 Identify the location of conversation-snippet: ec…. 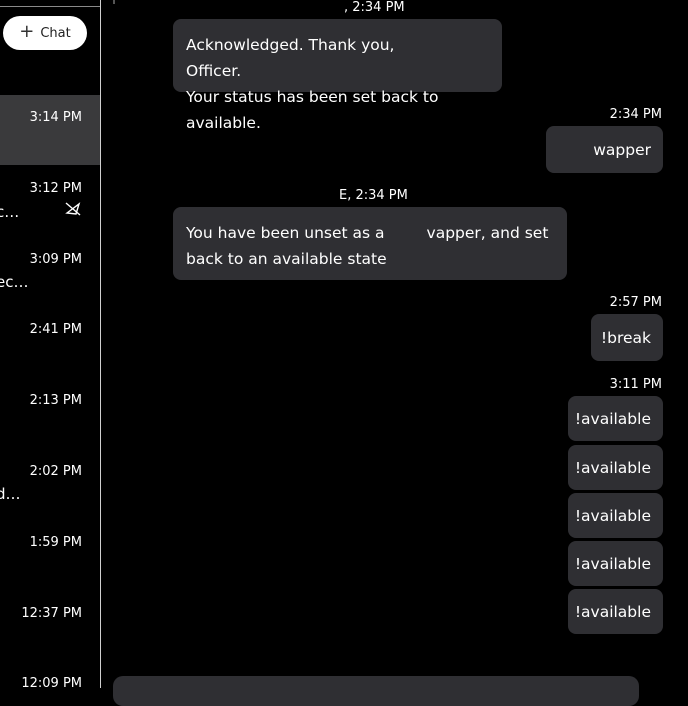
(14, 282).